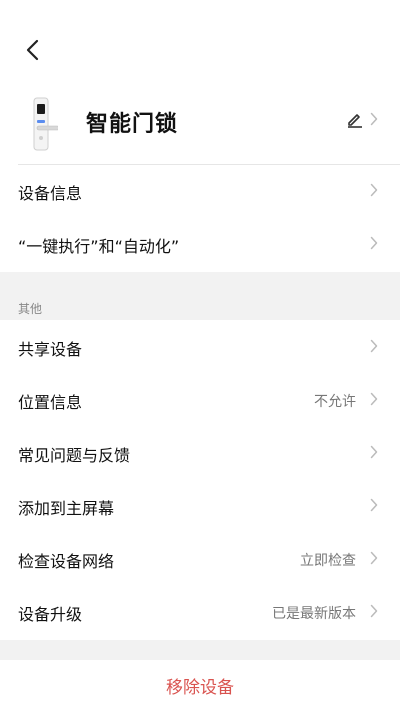 The image size is (400, 711). I want to click on row-one-tap-automation: “一键执行”和“自动化”, so click(200, 244).